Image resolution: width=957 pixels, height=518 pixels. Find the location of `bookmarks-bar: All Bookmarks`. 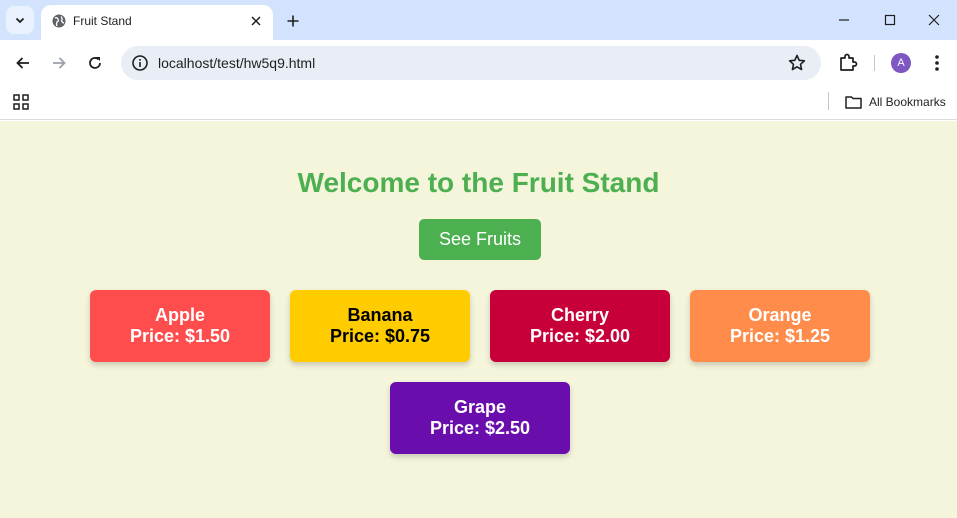

bookmarks-bar: All Bookmarks is located at coordinates (478, 103).